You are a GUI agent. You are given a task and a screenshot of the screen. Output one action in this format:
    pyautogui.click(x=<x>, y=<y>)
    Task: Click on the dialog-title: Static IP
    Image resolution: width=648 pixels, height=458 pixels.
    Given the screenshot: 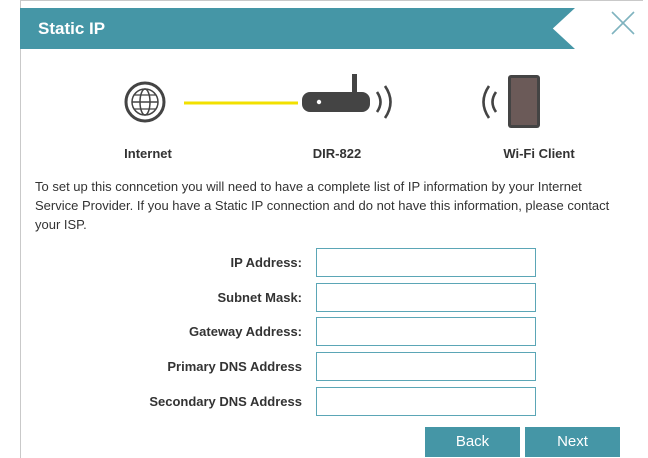 What is the action you would take?
    pyautogui.click(x=72, y=28)
    